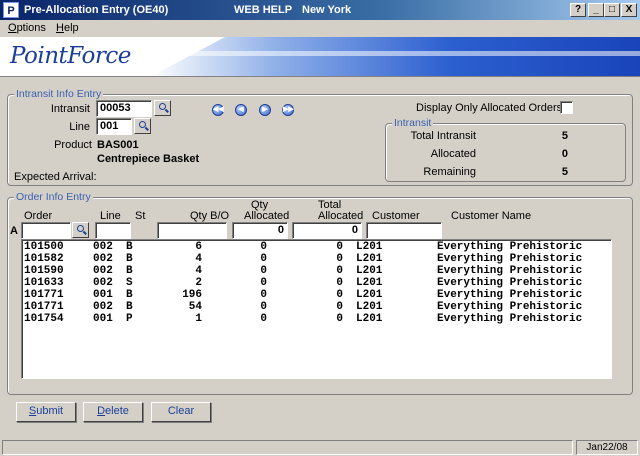  Describe the element at coordinates (453, 154) in the screenshot. I see `allocated-label: Allocated` at that location.